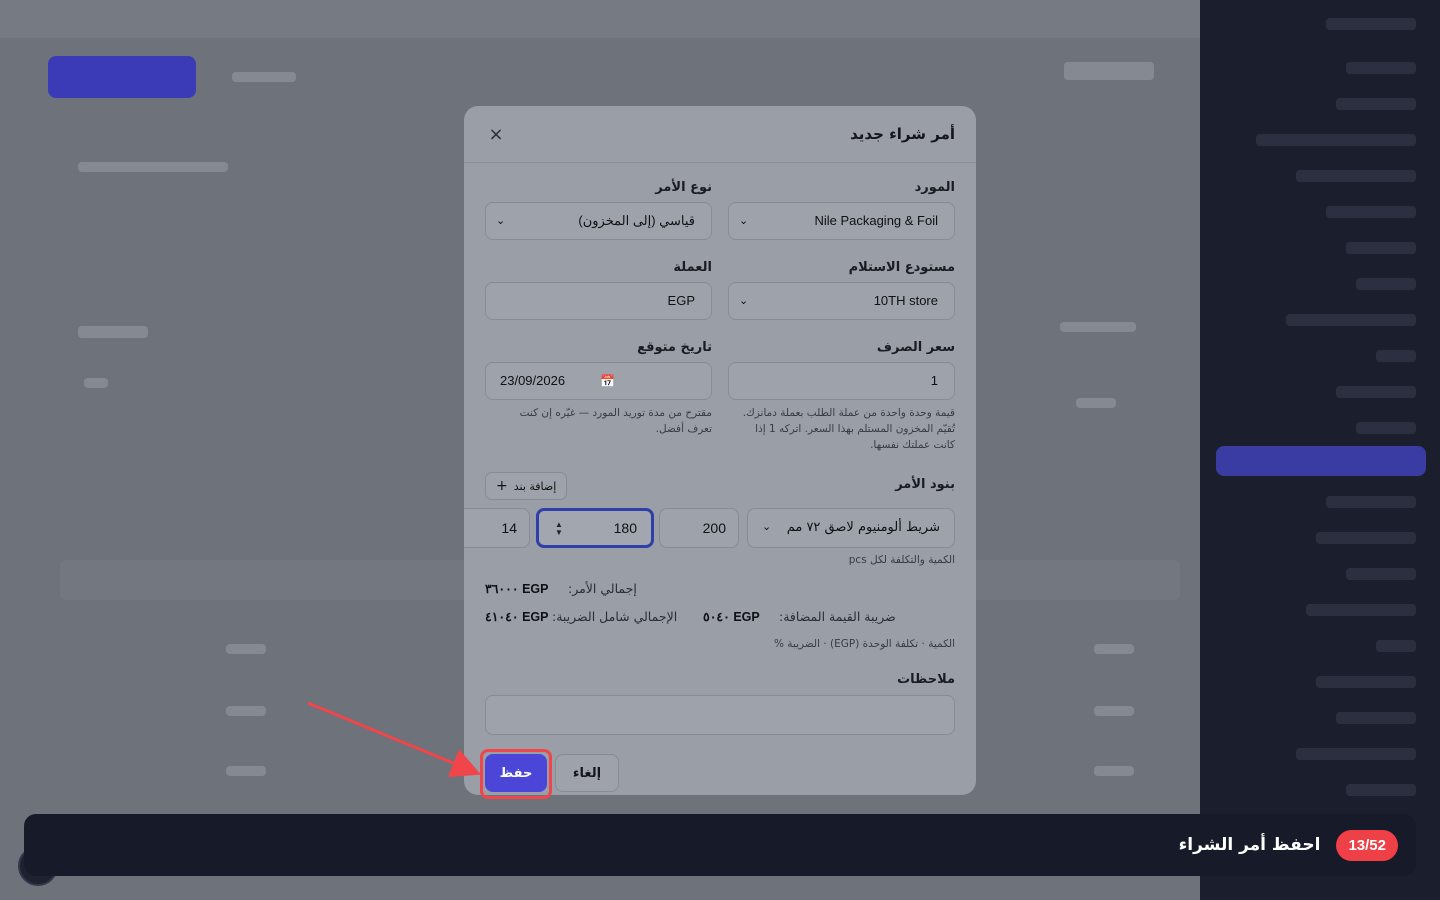  I want to click on columns-hint: الكمية · تكلفة الوحدة (EGP) · الضريبة %, so click(864, 644).